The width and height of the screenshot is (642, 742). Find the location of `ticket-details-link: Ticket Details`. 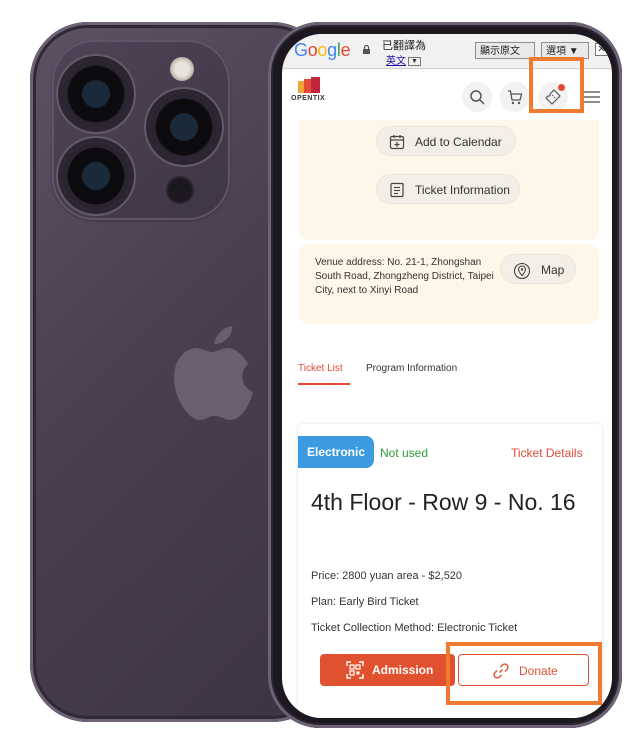

ticket-details-link: Ticket Details is located at coordinates (547, 453).